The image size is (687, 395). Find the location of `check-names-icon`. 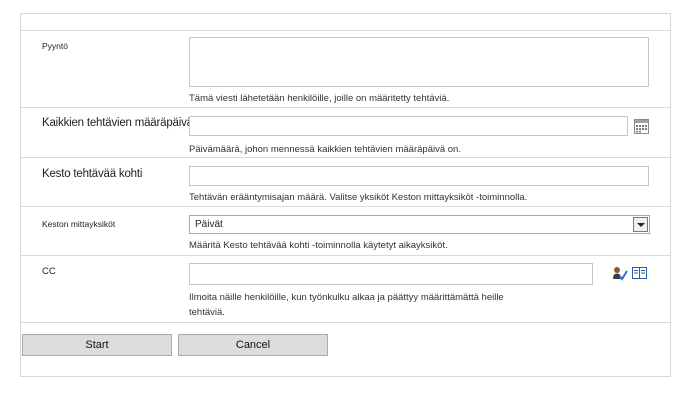

check-names-icon is located at coordinates (620, 273).